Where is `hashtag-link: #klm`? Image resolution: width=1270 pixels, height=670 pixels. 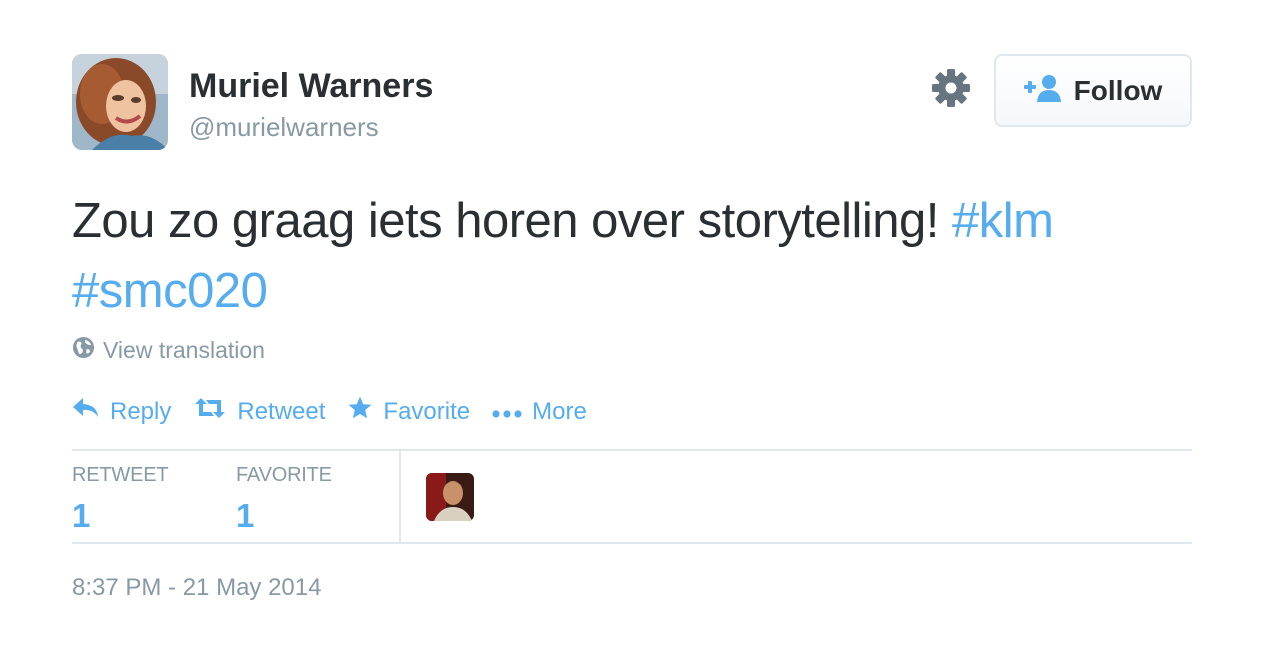 hashtag-link: #klm is located at coordinates (1003, 221).